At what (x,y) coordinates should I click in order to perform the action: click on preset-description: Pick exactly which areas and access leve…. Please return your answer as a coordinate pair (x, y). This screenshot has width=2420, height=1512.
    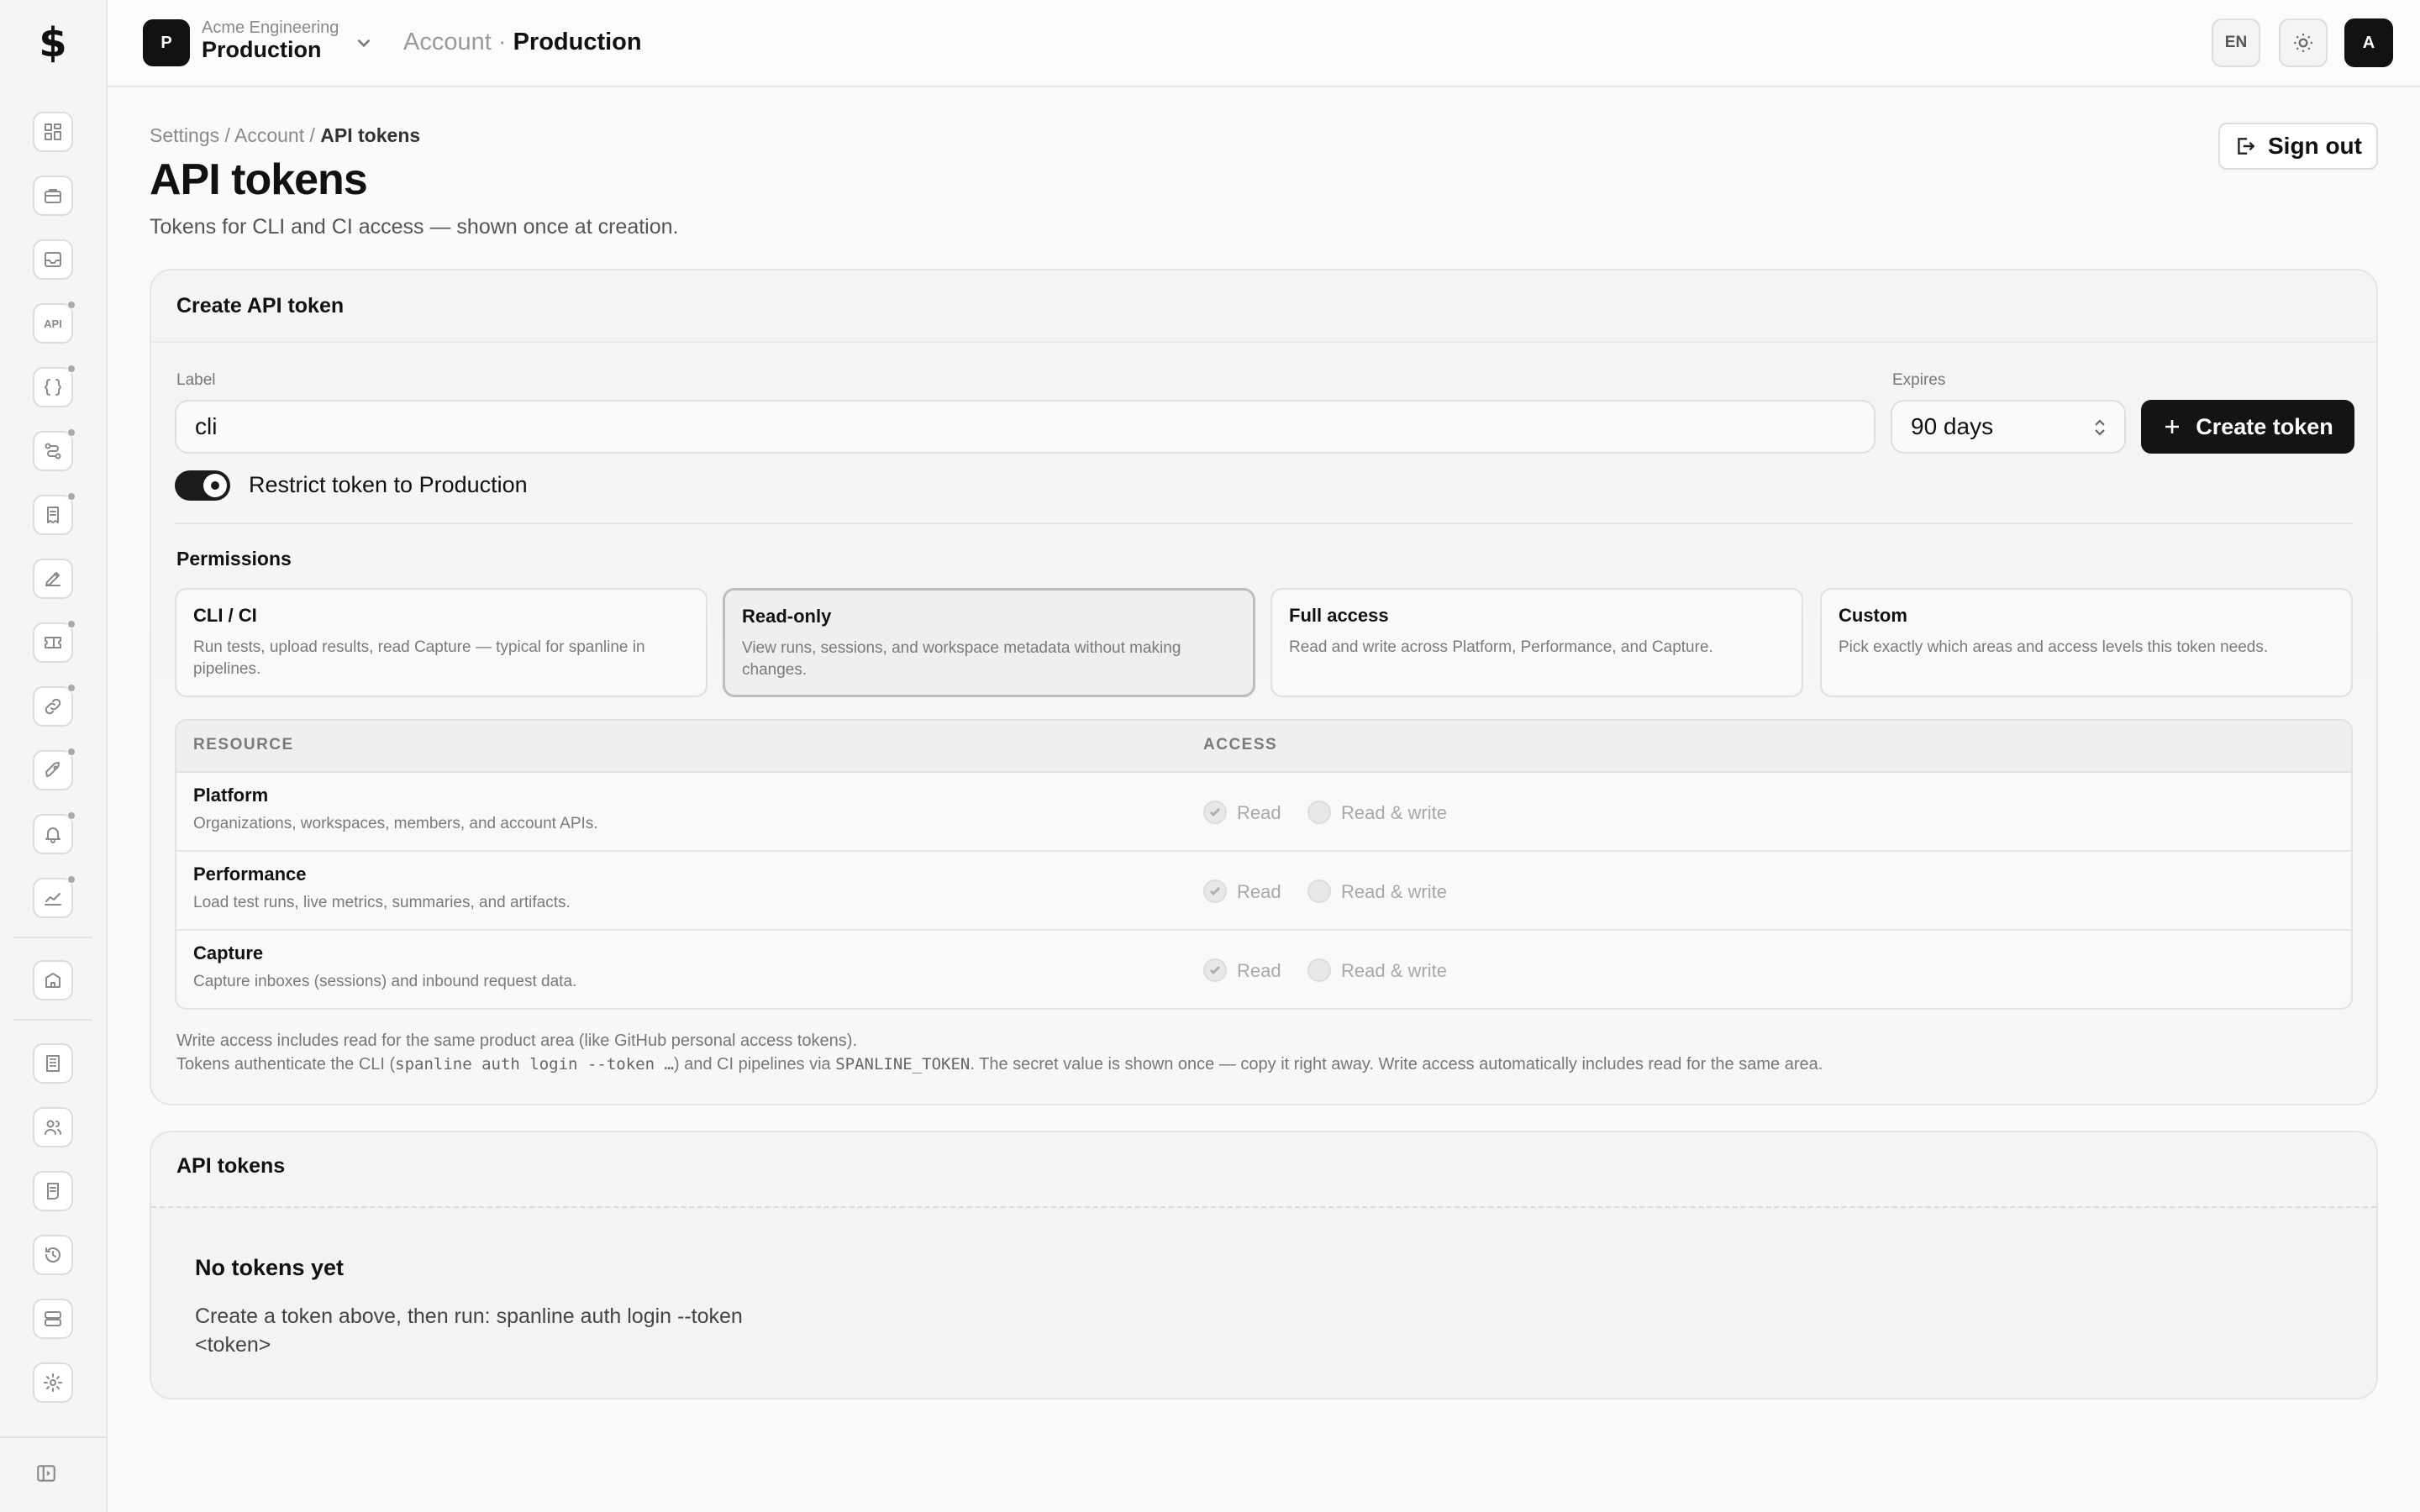
    Looking at the image, I should click on (2054, 647).